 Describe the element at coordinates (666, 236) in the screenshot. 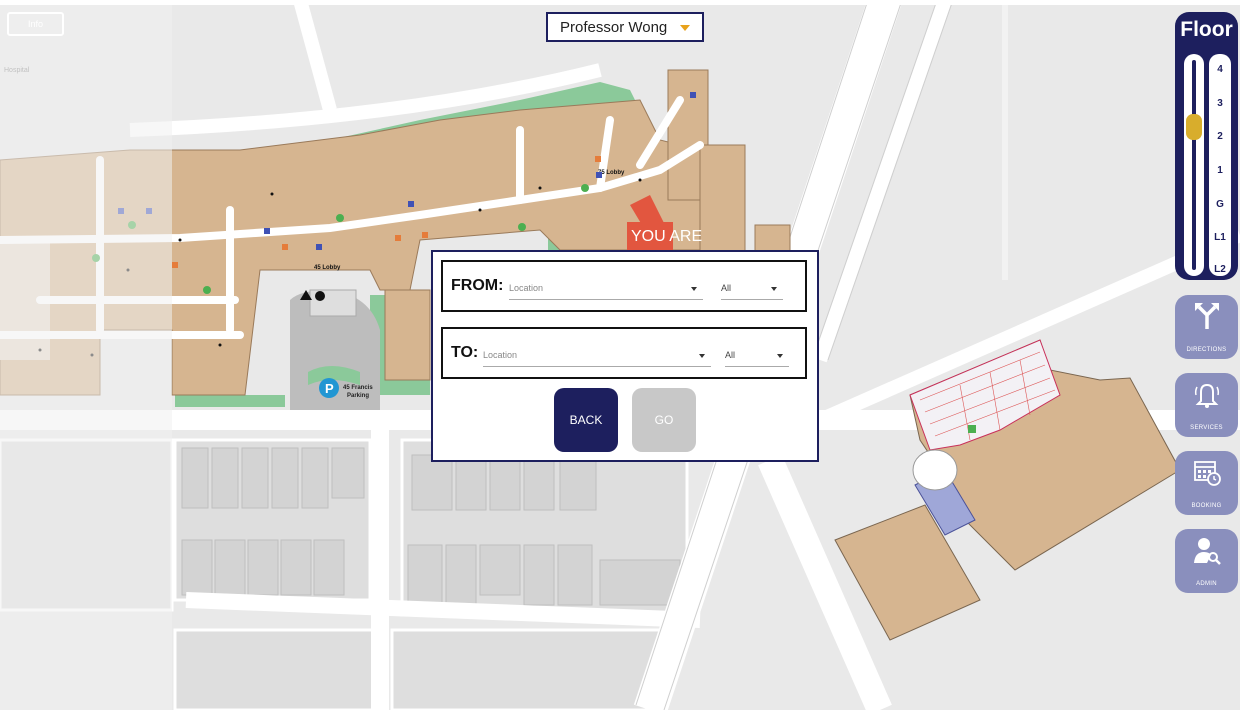

I see `you-are-here-label: YOU ARE` at that location.